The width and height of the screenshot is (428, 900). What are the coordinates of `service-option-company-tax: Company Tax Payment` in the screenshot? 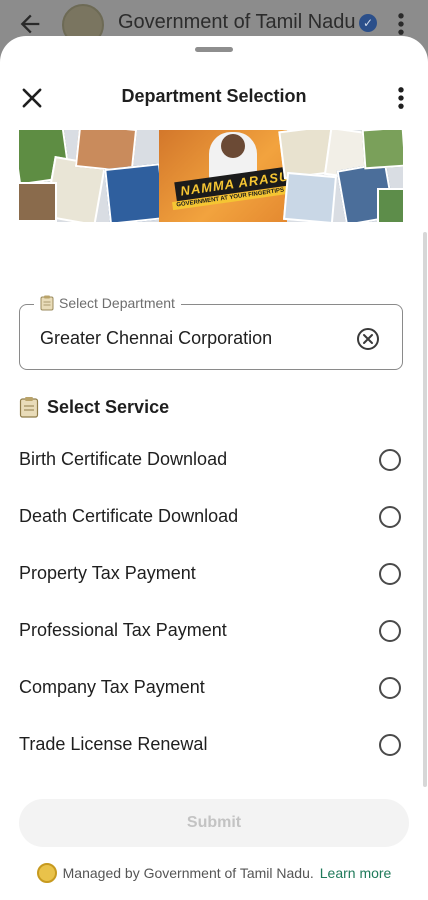 It's located at (214, 688).